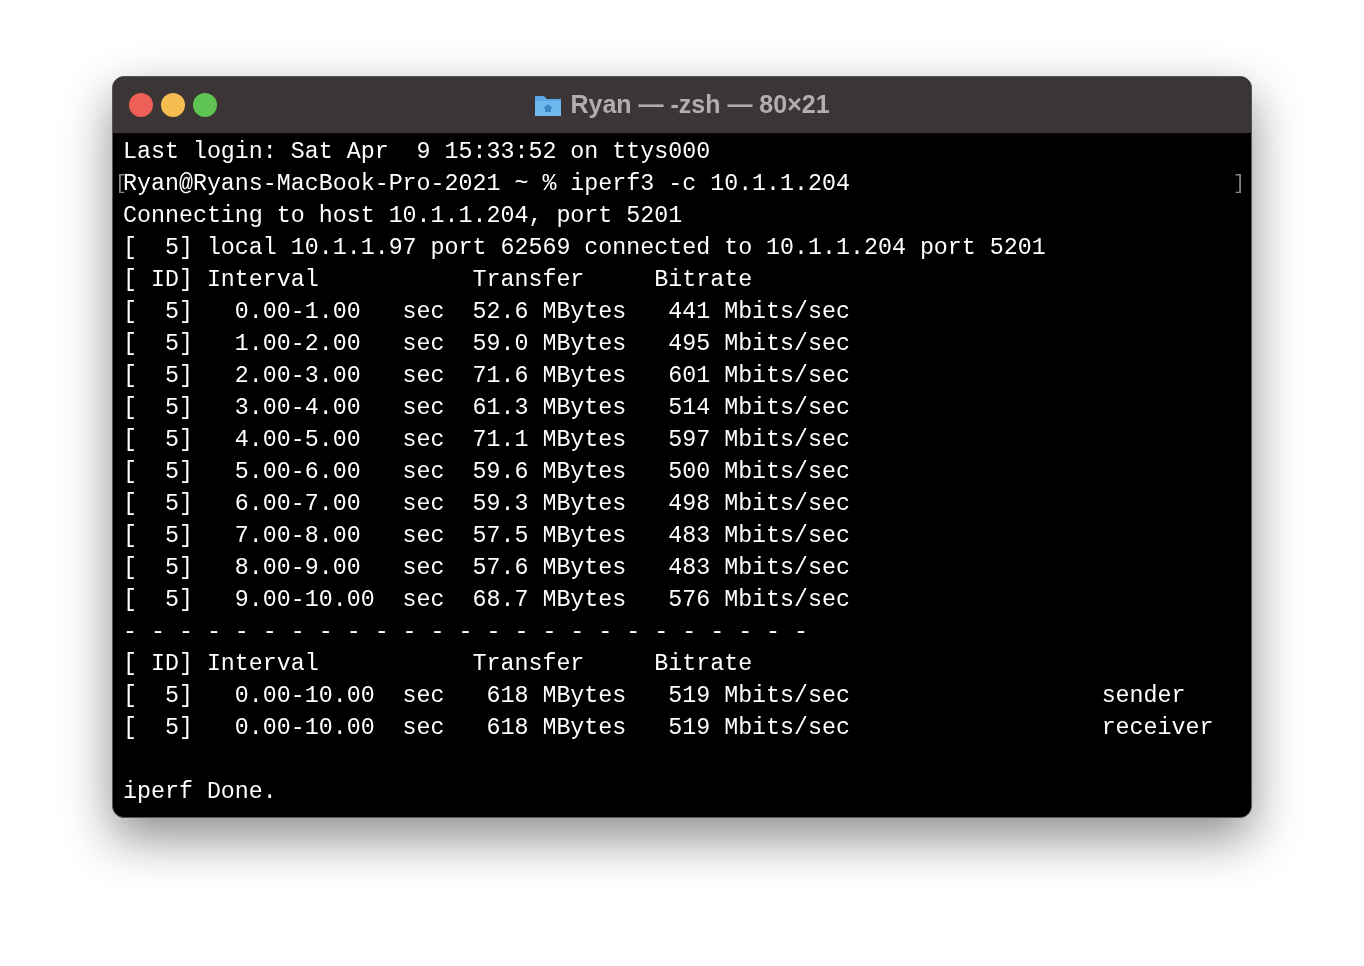 The image size is (1364, 966). Describe the element at coordinates (141, 105) in the screenshot. I see `close-button` at that location.